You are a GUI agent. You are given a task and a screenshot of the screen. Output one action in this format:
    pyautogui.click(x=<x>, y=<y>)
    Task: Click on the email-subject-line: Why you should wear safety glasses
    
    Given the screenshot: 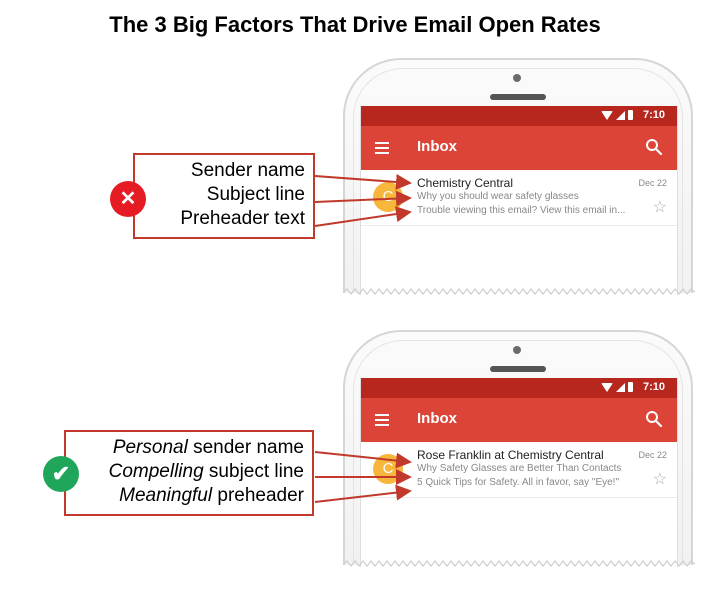 What is the action you would take?
    pyautogui.click(x=498, y=196)
    